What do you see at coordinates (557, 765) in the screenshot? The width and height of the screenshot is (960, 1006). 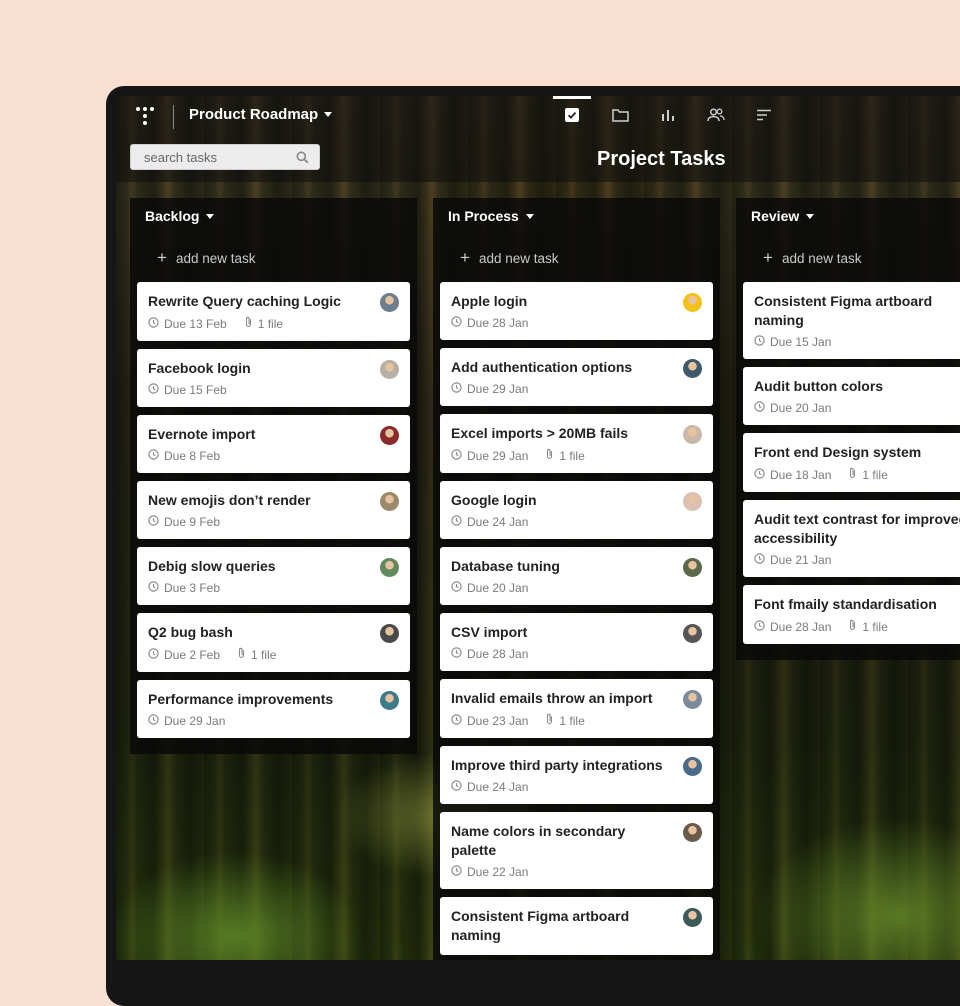 I see `task-title: Improve third party integrations` at bounding box center [557, 765].